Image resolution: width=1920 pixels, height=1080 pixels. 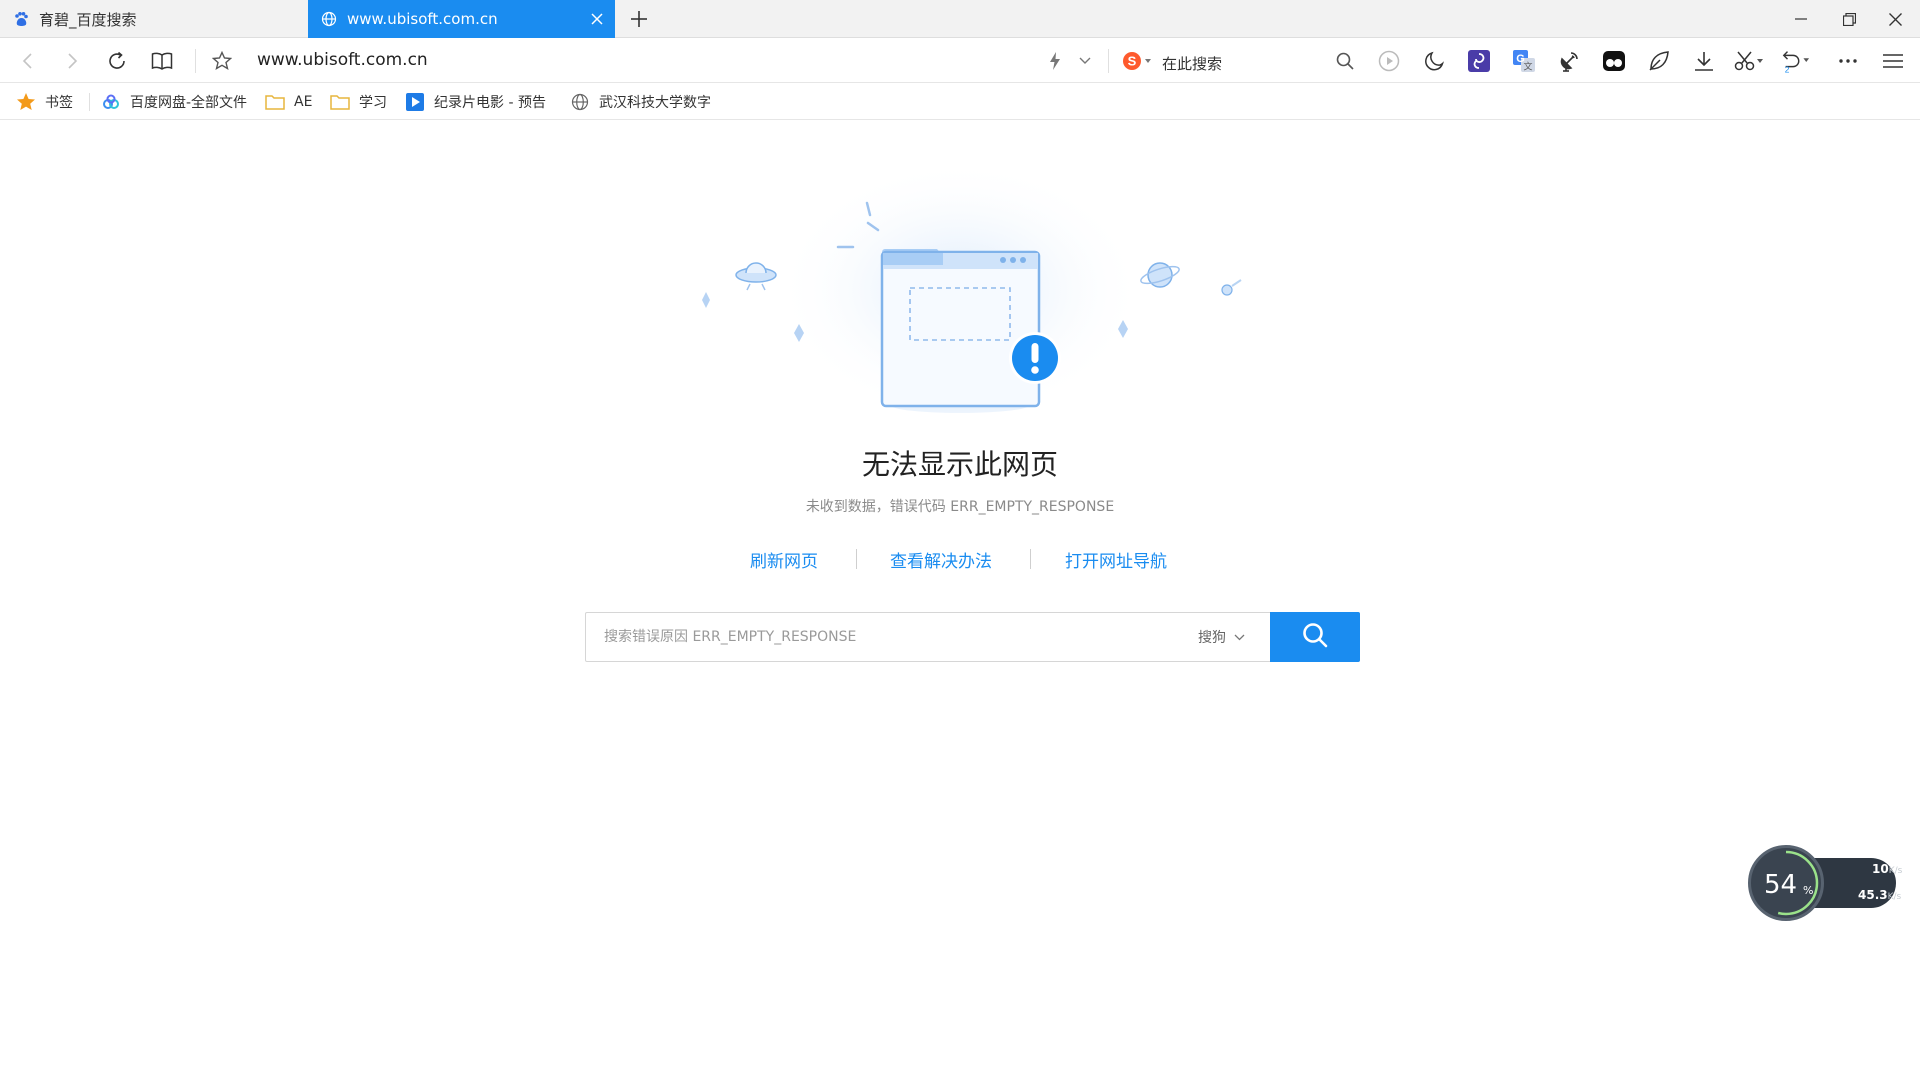 What do you see at coordinates (189, 102) in the screenshot?
I see `bookmark-label: 百度网盘-全部文件` at bounding box center [189, 102].